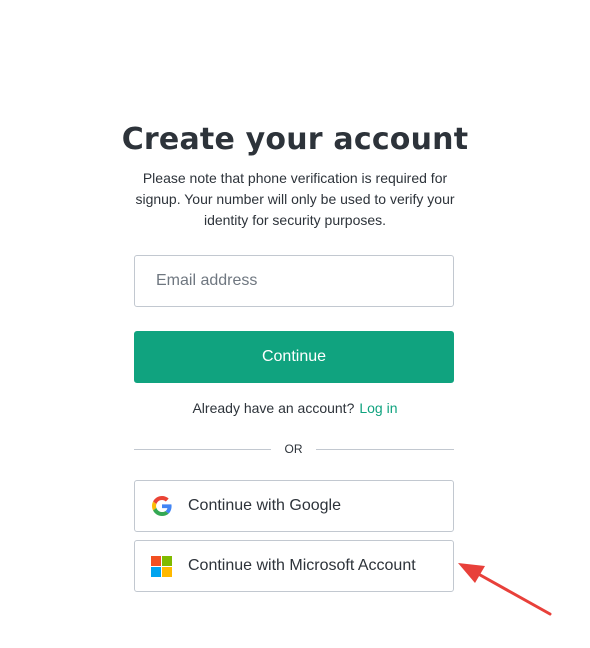 This screenshot has height=648, width=590. Describe the element at coordinates (294, 357) in the screenshot. I see `continue-button: Continue` at that location.